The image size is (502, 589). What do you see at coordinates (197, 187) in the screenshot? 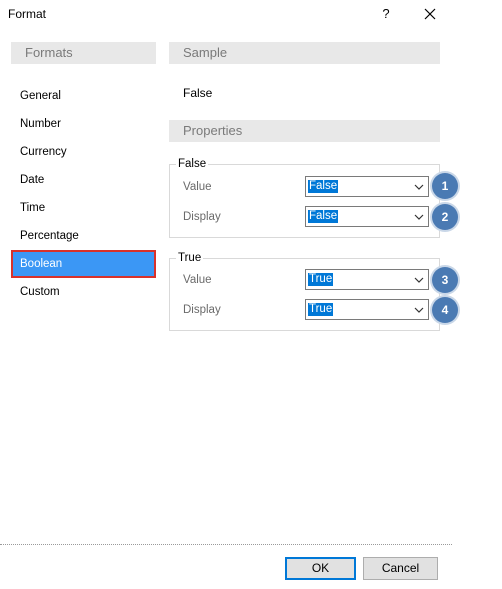
I see `false-value-label: Value` at bounding box center [197, 187].